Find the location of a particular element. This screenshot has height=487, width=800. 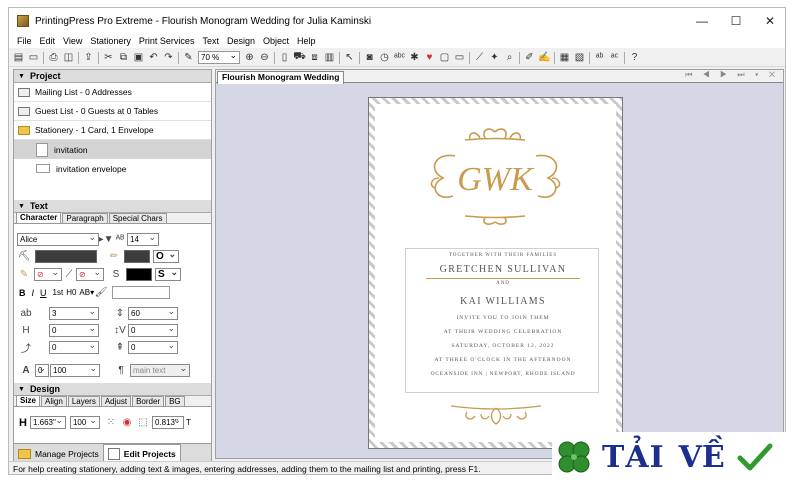

stationery-item: Stationery - 1 Card, 1 Envelope is located at coordinates (112, 130).